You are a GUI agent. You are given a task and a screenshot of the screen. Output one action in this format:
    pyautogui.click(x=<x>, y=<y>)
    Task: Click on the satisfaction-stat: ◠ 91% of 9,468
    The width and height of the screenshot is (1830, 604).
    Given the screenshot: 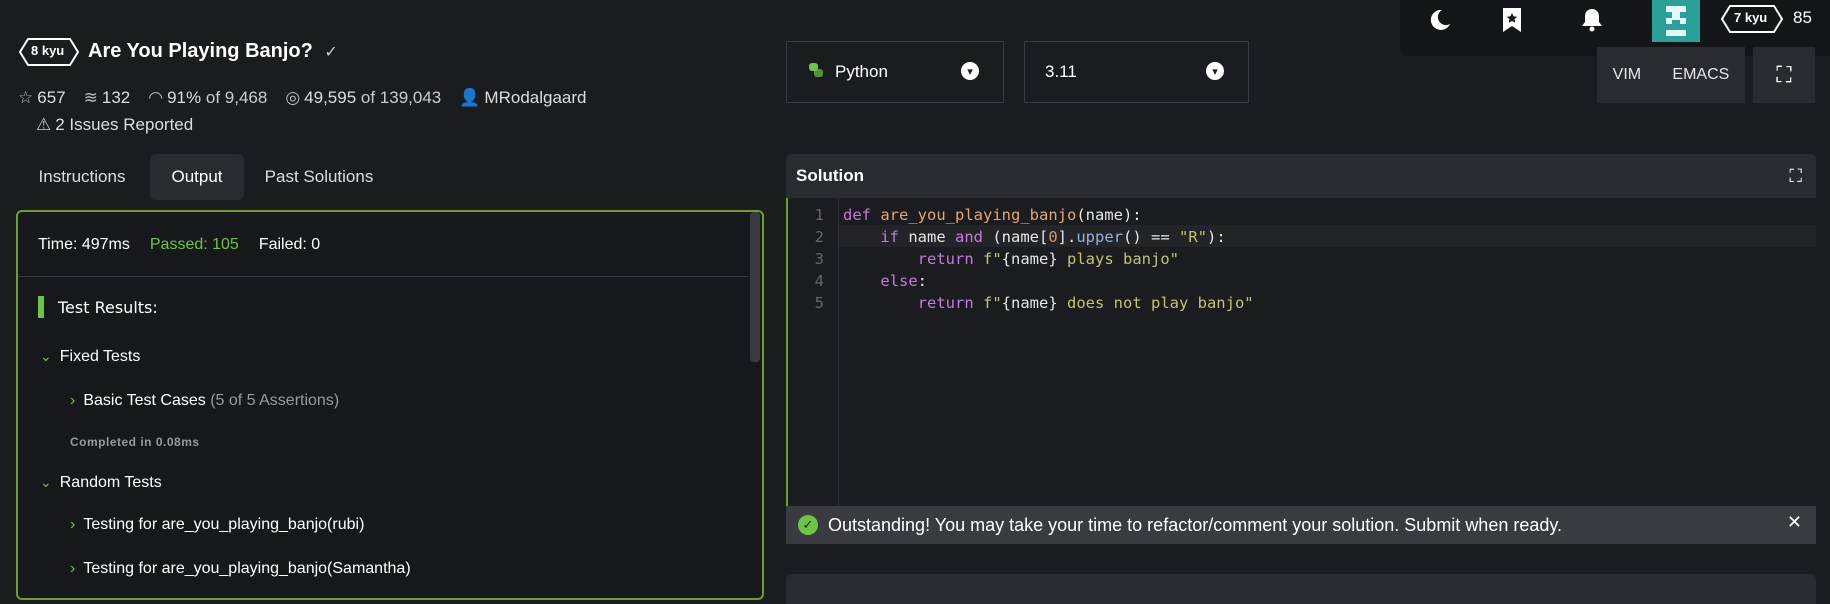 What is the action you would take?
    pyautogui.click(x=207, y=98)
    